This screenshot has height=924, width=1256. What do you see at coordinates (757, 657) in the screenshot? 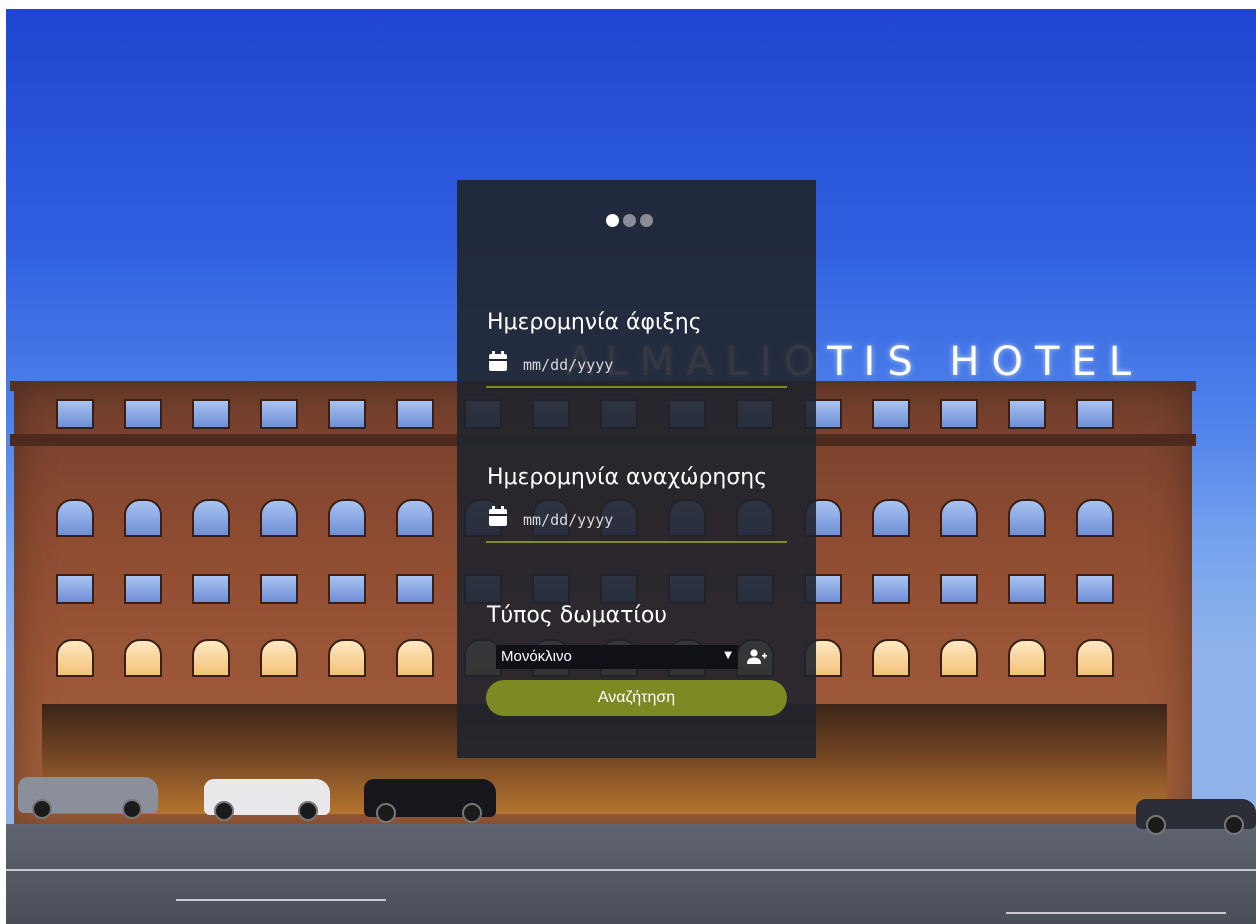
I see `add-person-icon` at bounding box center [757, 657].